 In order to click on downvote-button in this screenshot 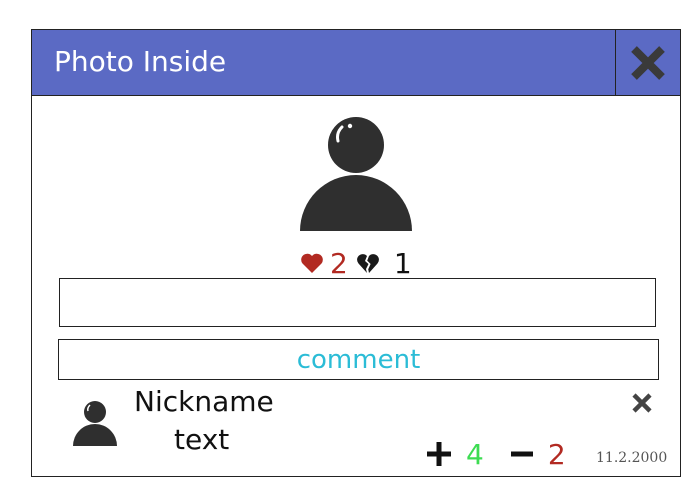, I will do `click(522, 454)`.